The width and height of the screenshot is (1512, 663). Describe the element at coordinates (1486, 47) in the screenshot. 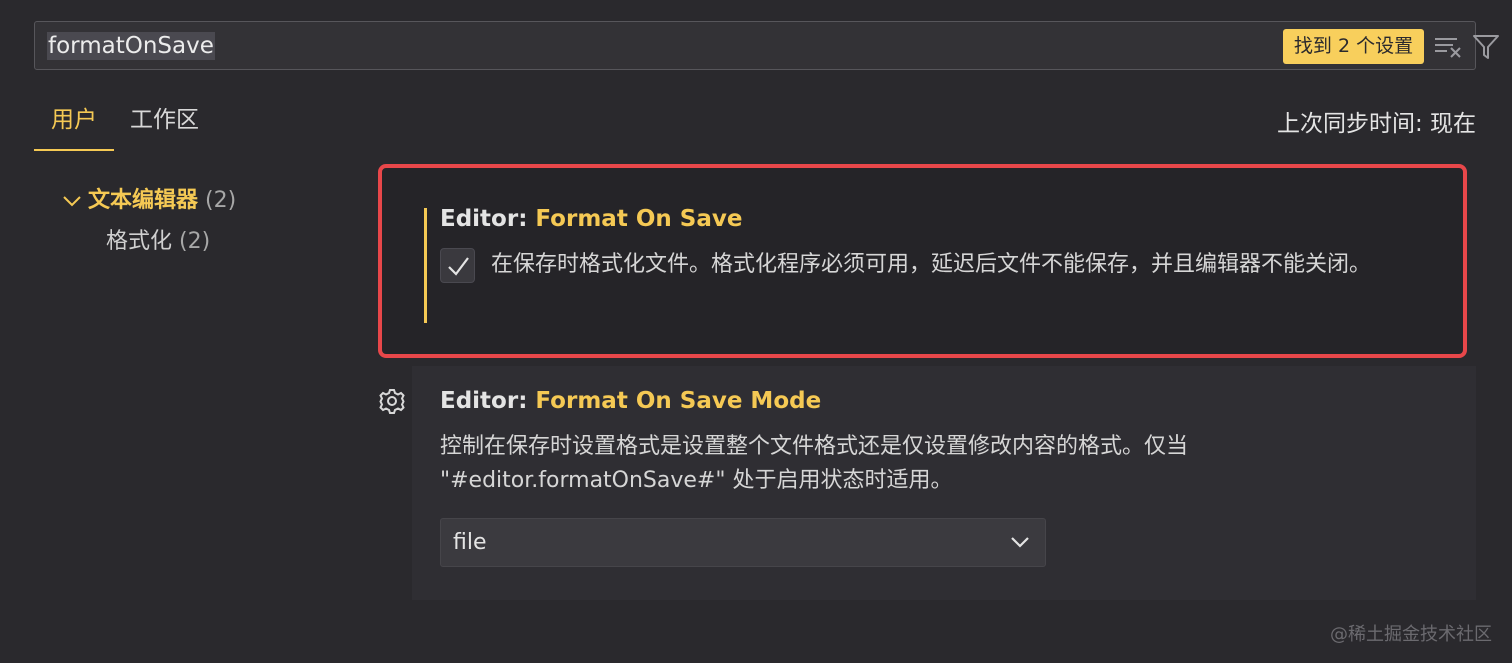

I see `filter-icon` at that location.